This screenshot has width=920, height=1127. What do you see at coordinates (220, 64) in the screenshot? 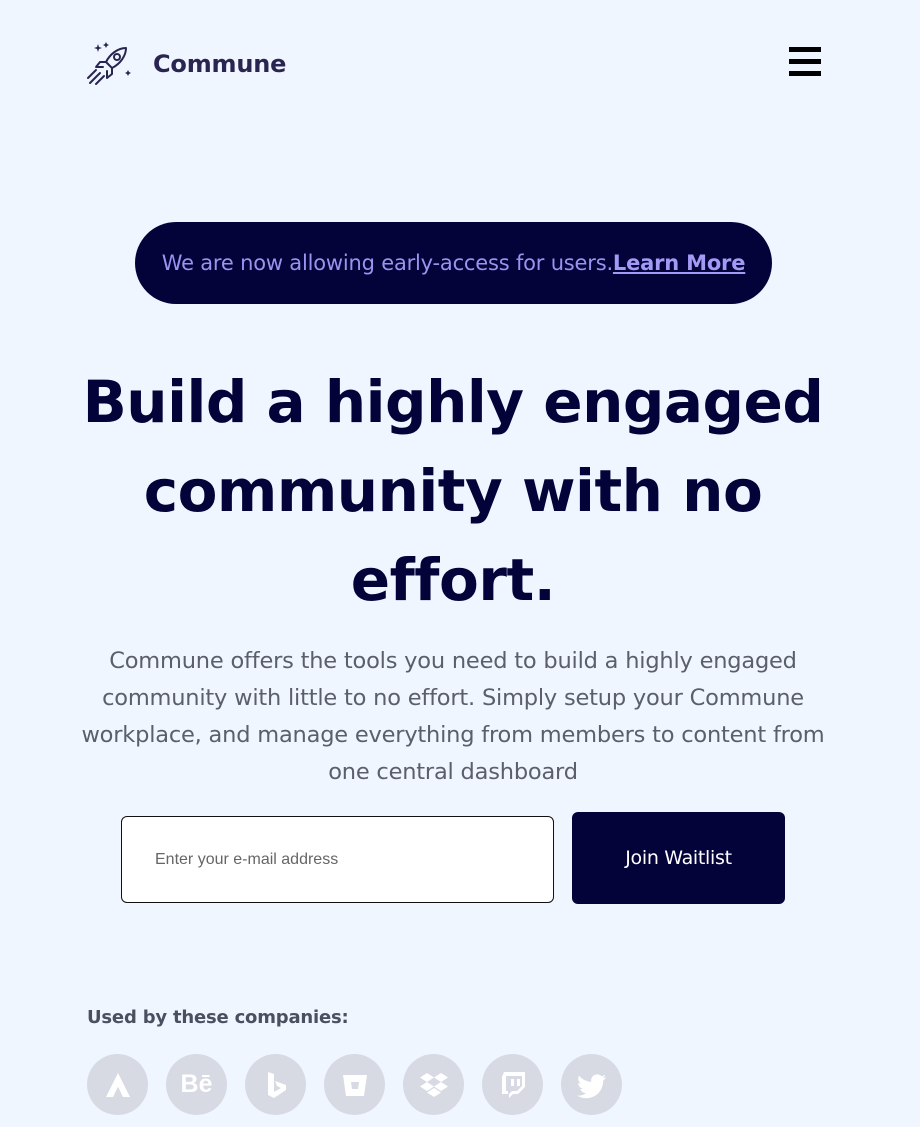
I see `brand-name: Commune` at bounding box center [220, 64].